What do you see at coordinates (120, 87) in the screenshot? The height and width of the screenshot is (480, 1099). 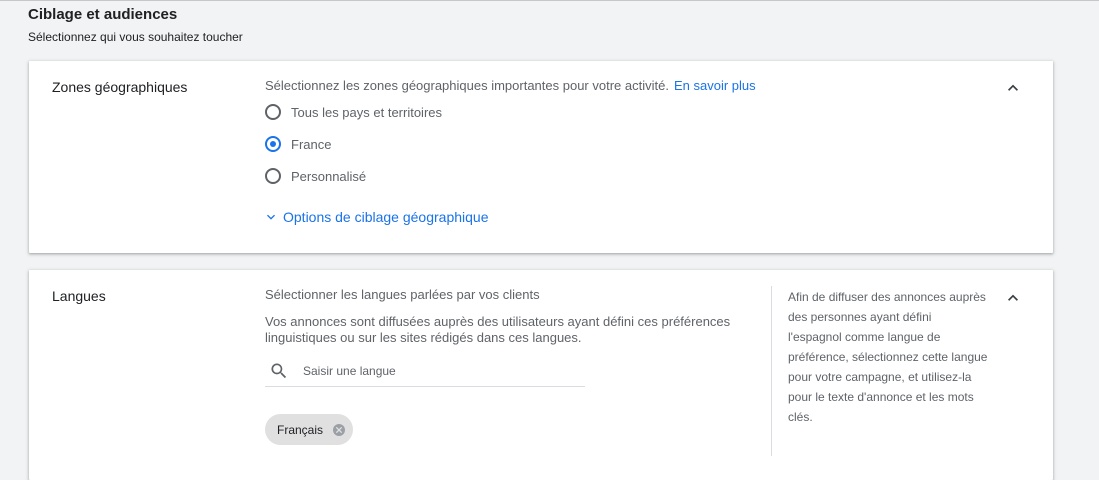 I see `geo-card-title: Zones géographiques` at bounding box center [120, 87].